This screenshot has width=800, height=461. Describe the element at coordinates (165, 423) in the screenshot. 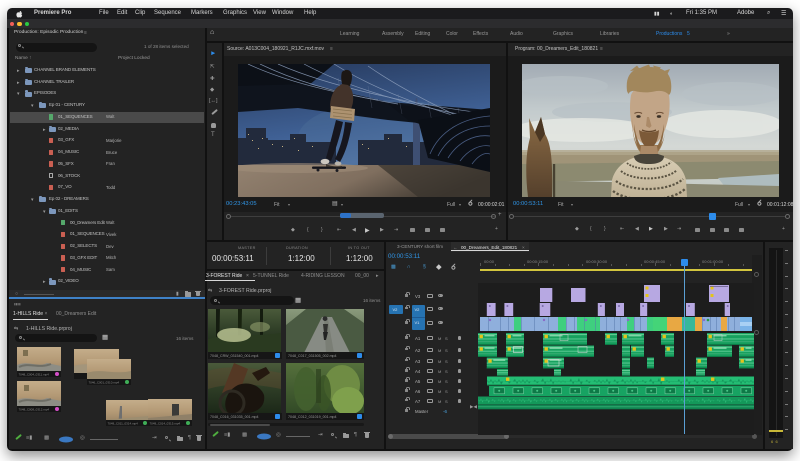

I see `svg-text: 7049_C014_0315.mp4` at that location.